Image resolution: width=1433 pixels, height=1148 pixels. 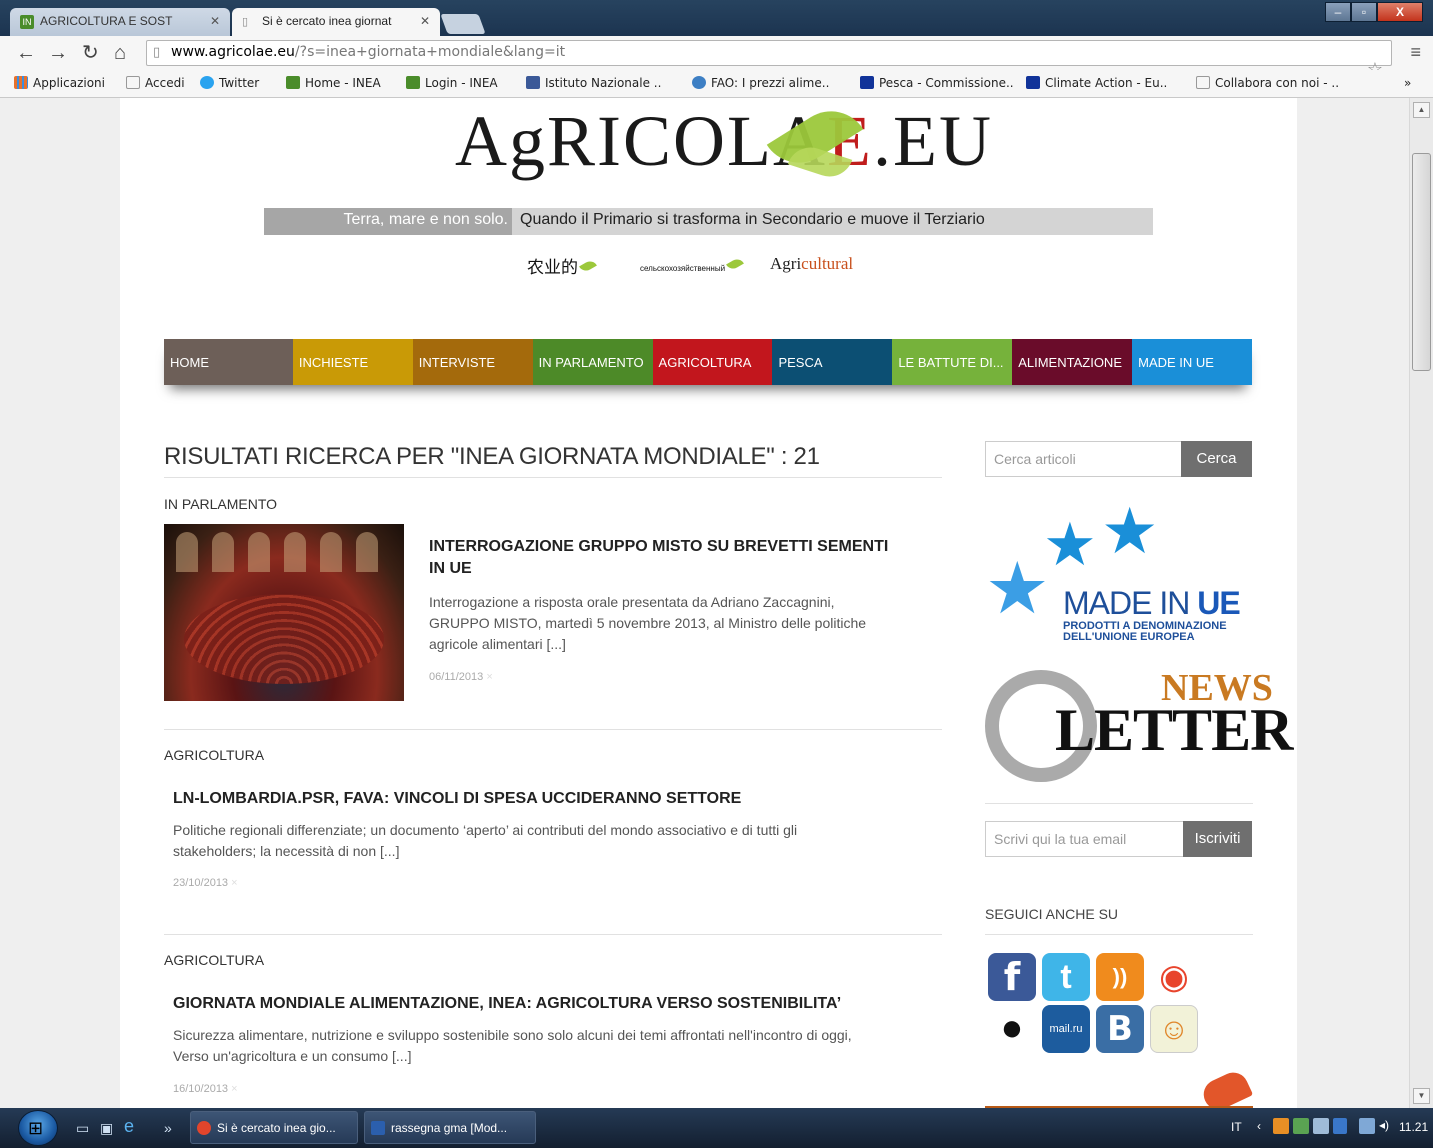 I want to click on search-input: Cerca articoli, so click(x=1083, y=459).